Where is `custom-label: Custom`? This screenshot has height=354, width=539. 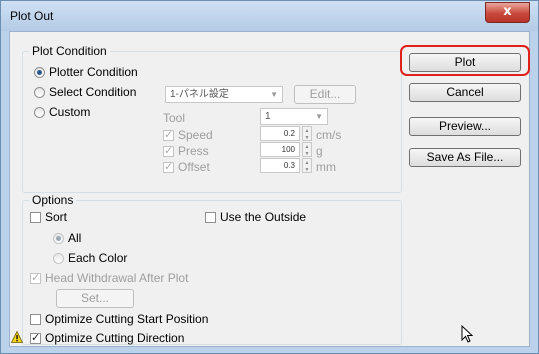
custom-label: Custom is located at coordinates (70, 112).